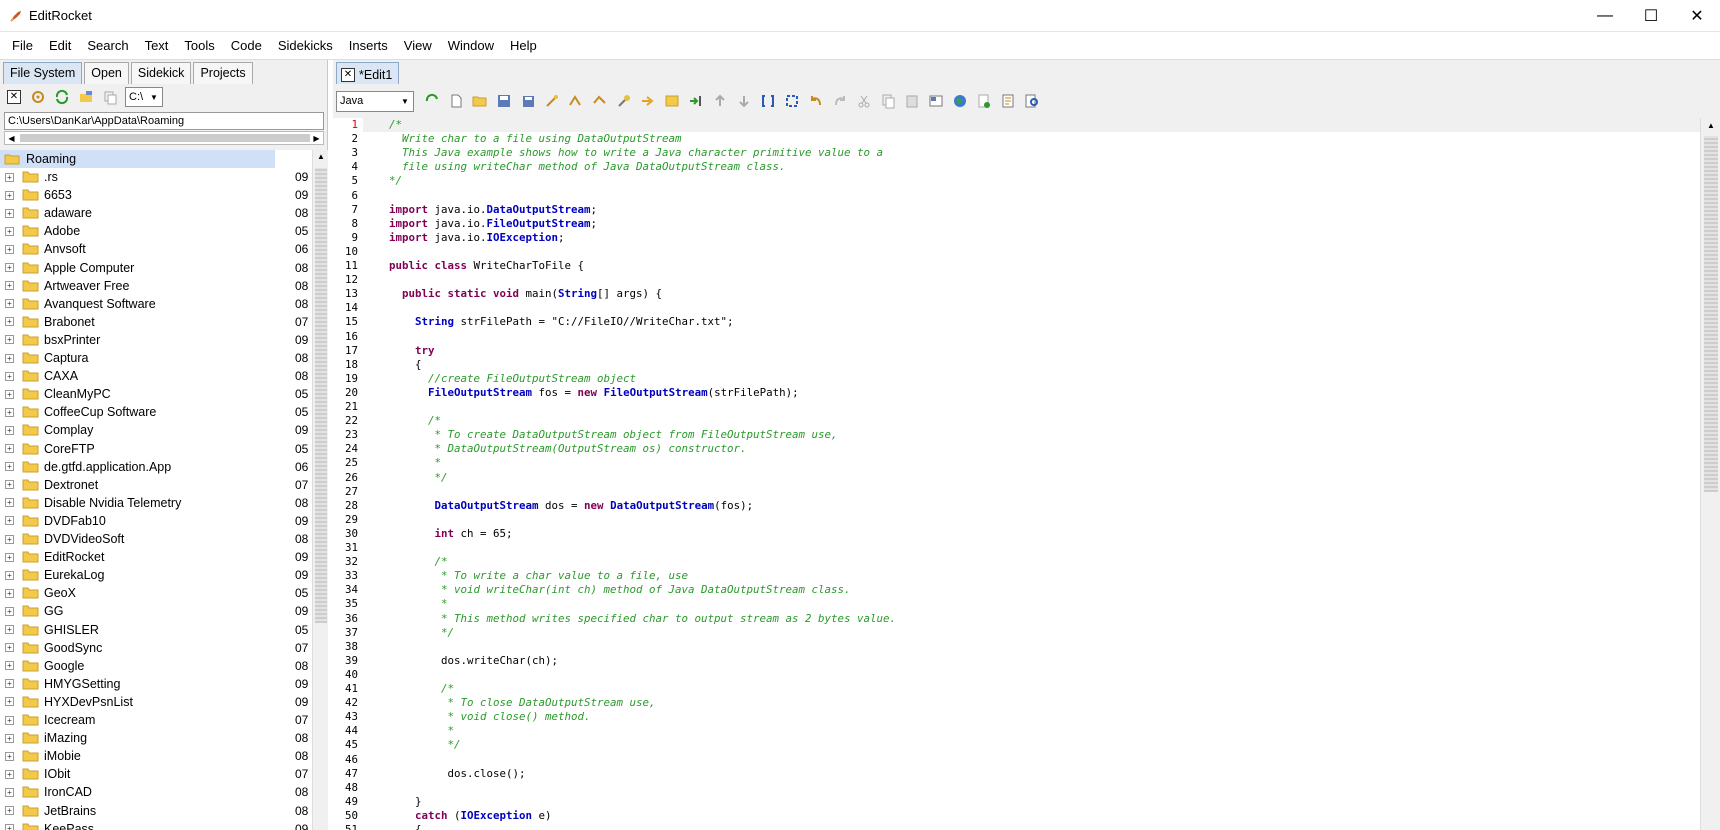 This screenshot has height=830, width=1720. Describe the element at coordinates (840, 101) in the screenshot. I see `redo-icon` at that location.